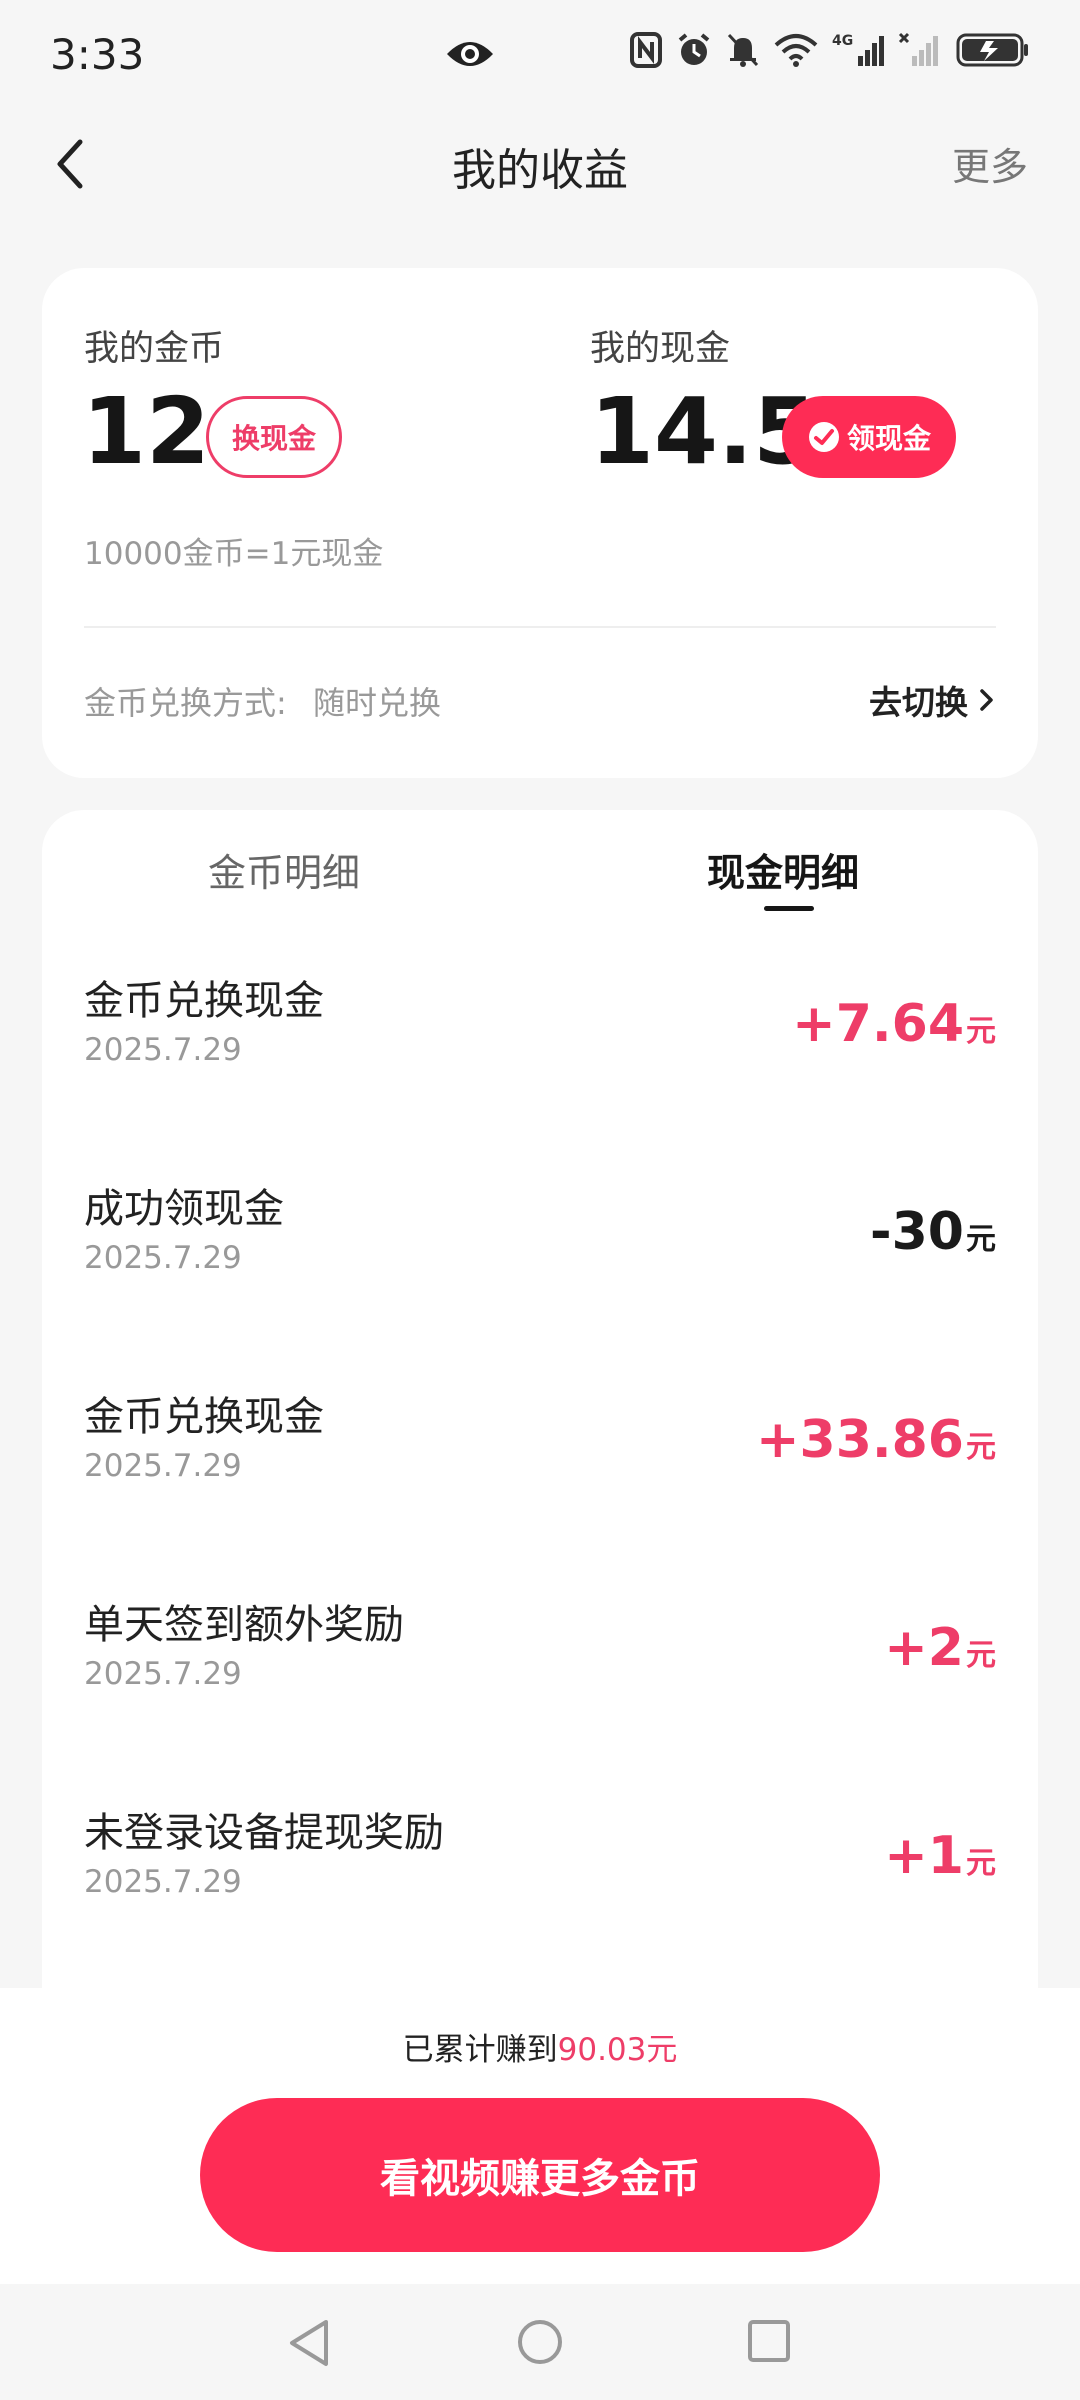 Image resolution: width=1080 pixels, height=2400 pixels. Describe the element at coordinates (859, 1440) in the screenshot. I see `amount-value: +33.86` at that location.